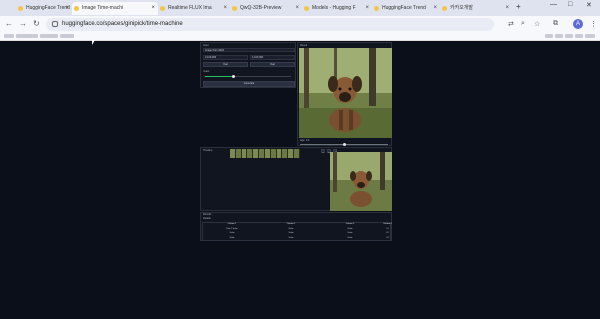  I want to click on minimize-button: —, so click(553, 4).